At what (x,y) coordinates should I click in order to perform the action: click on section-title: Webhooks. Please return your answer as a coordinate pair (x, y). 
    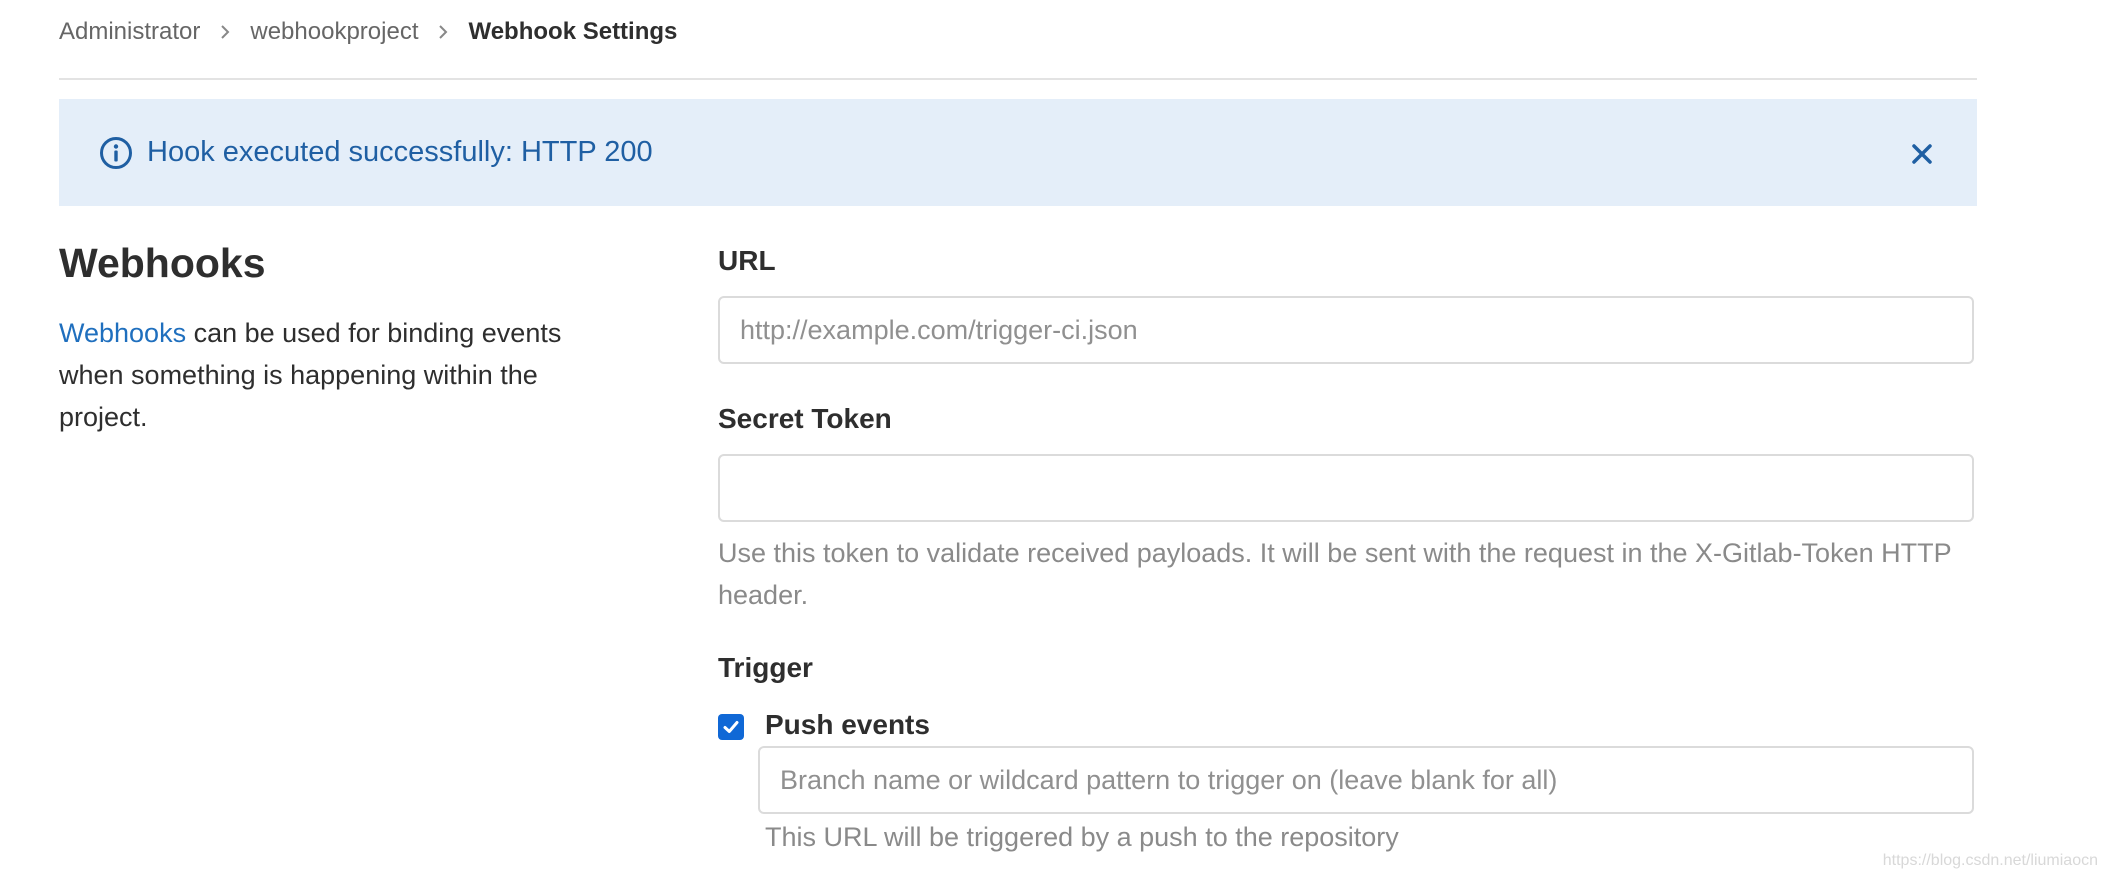
    Looking at the image, I should click on (162, 263).